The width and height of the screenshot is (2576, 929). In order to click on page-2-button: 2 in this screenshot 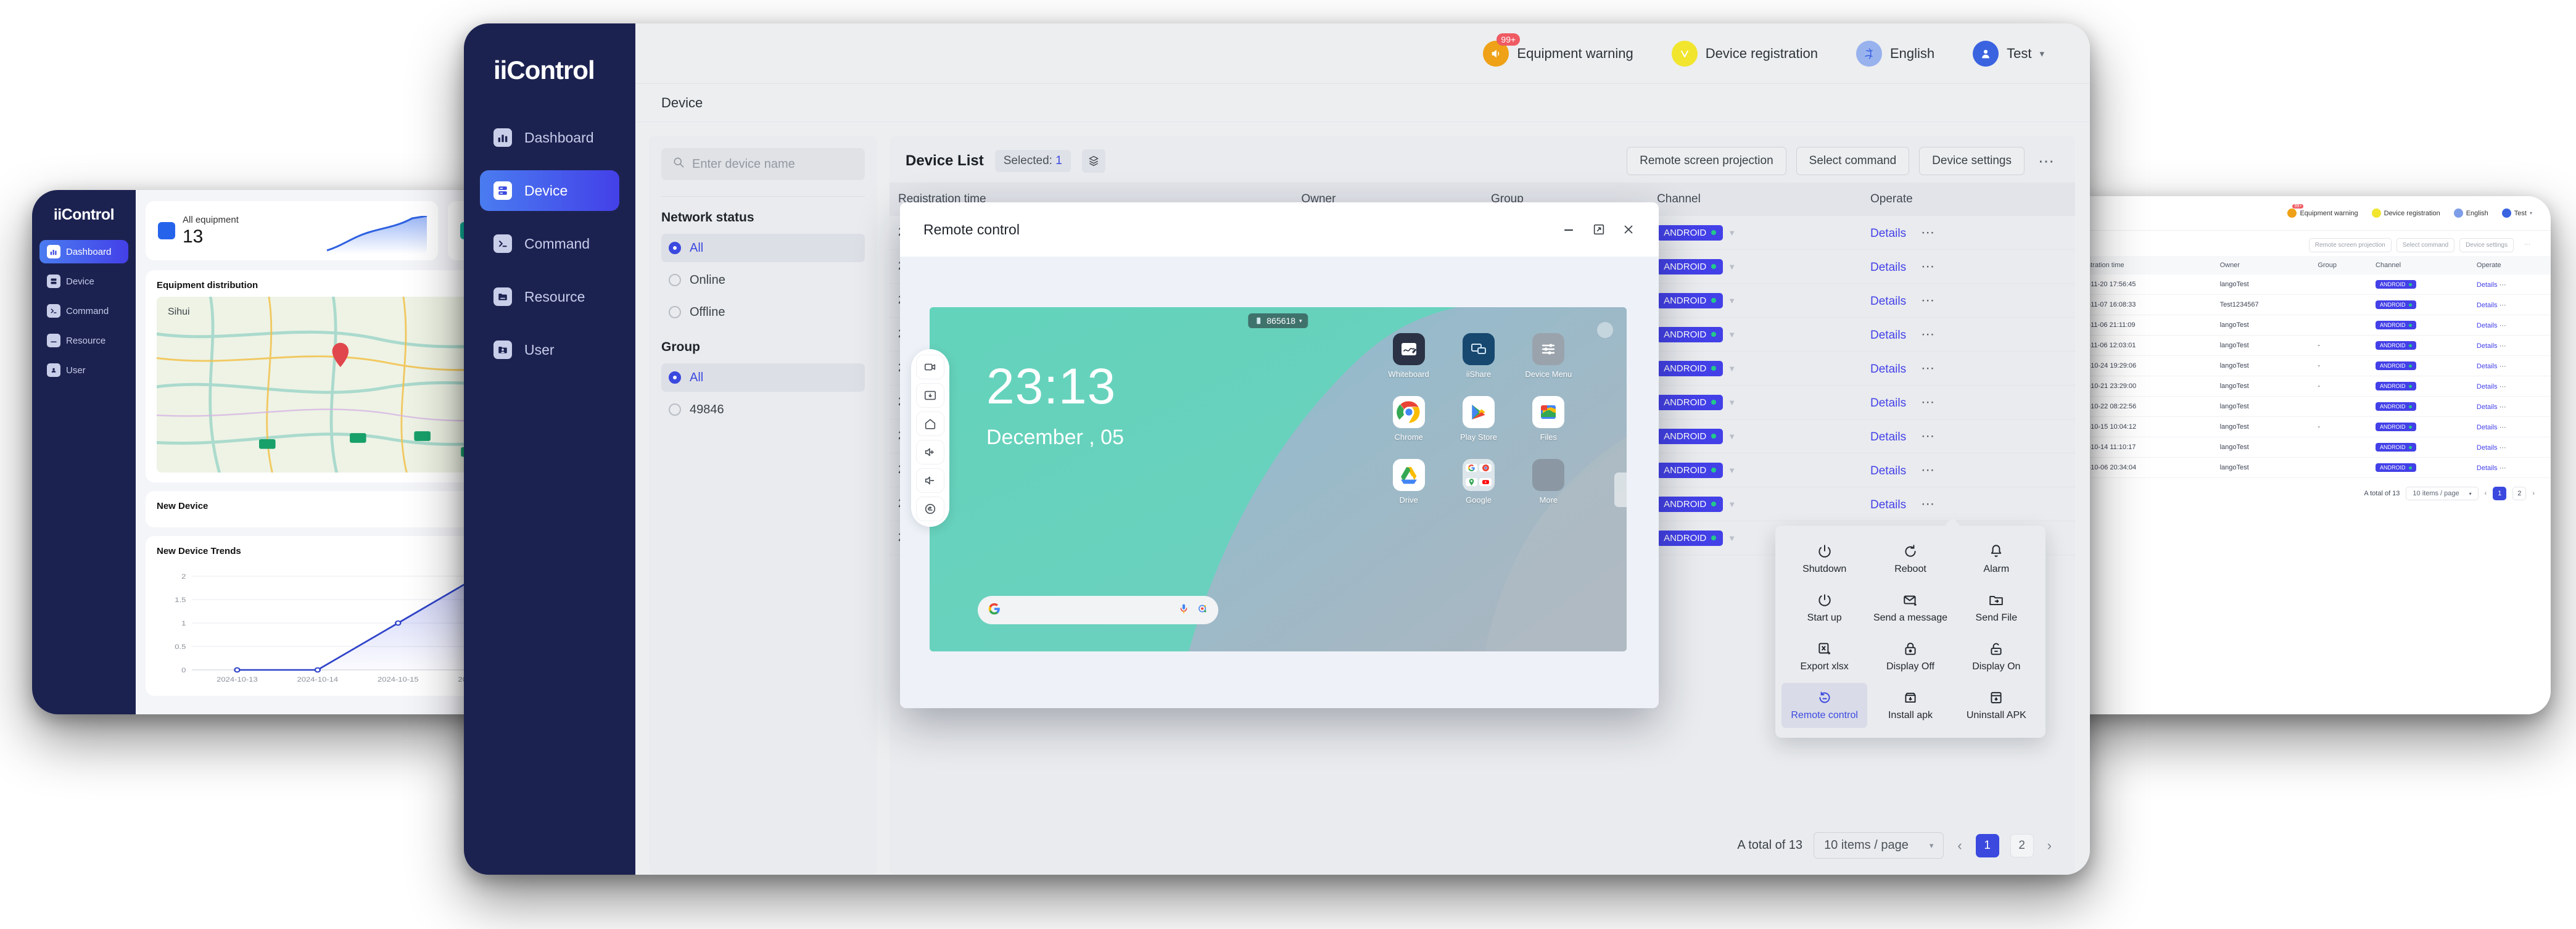, I will do `click(2022, 845)`.